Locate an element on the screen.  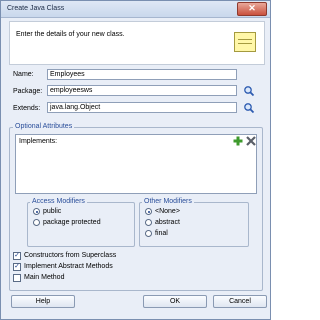
close-button: ✕ is located at coordinates (252, 9).